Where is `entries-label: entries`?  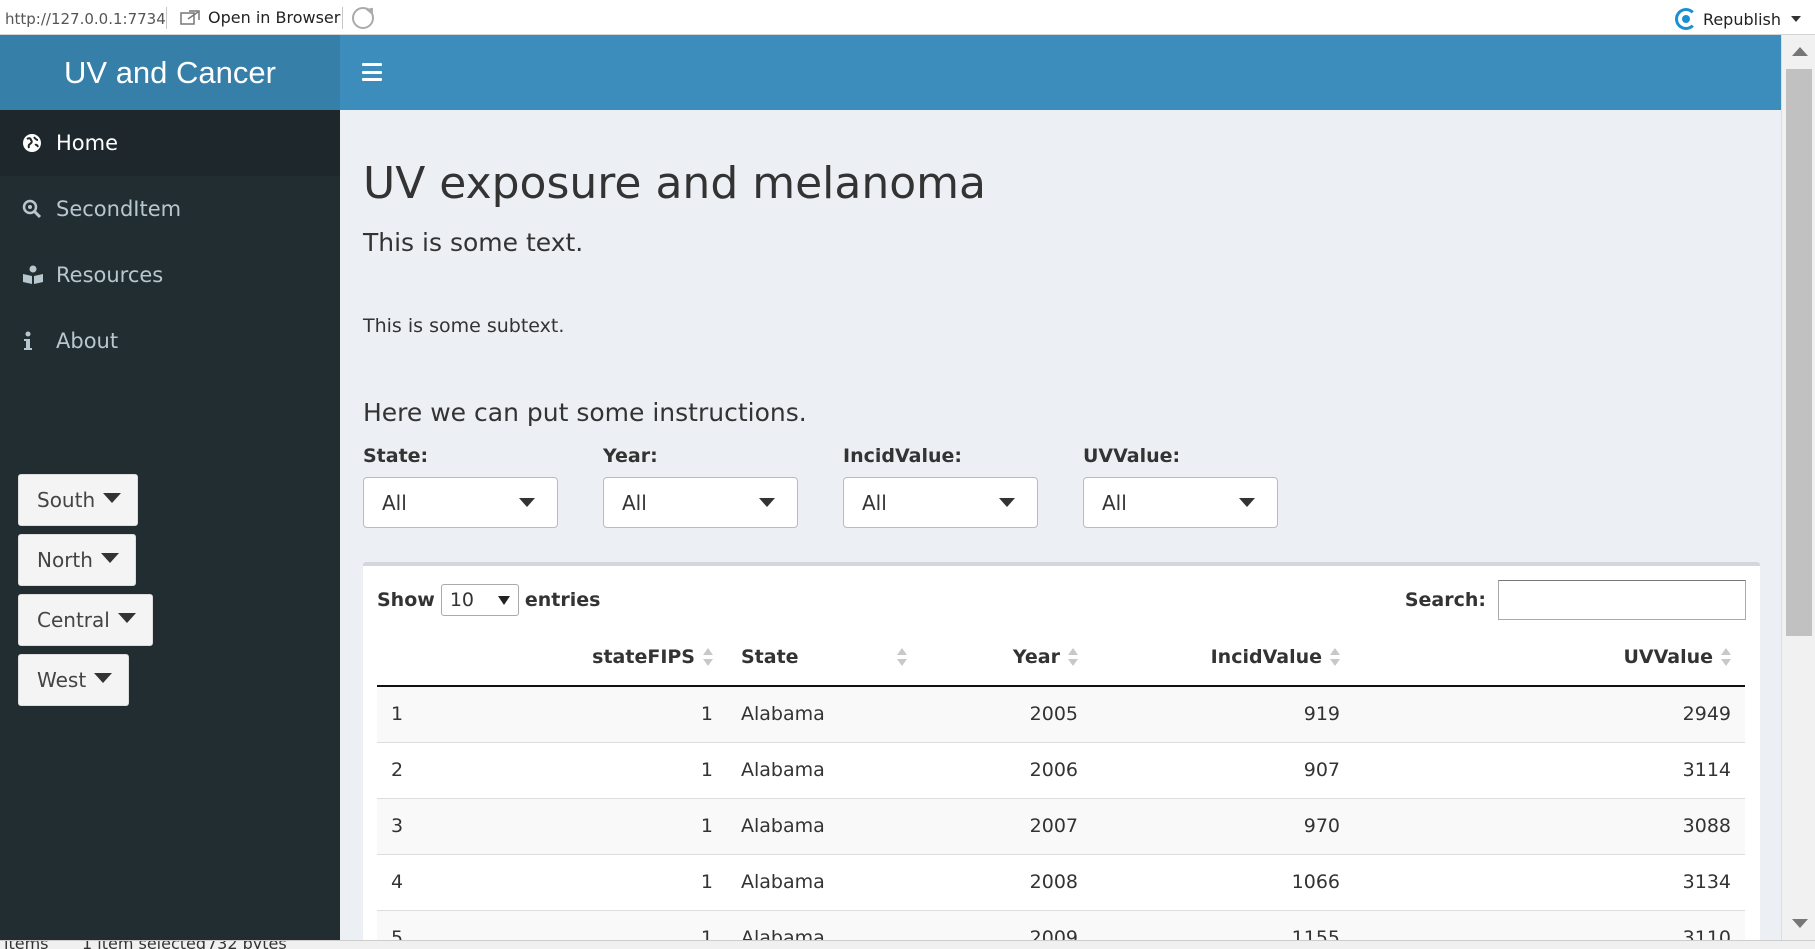
entries-label: entries is located at coordinates (562, 600).